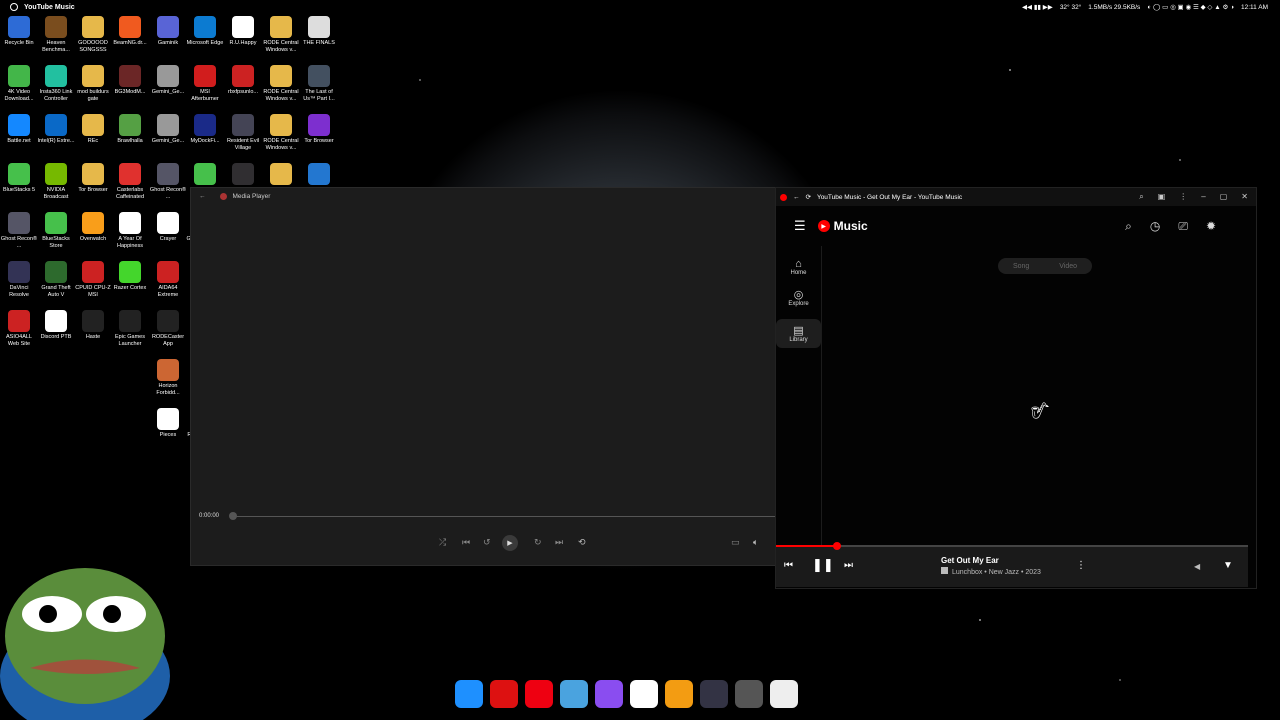  Describe the element at coordinates (755, 542) in the screenshot. I see `volume-icon: 🔈︎` at that location.